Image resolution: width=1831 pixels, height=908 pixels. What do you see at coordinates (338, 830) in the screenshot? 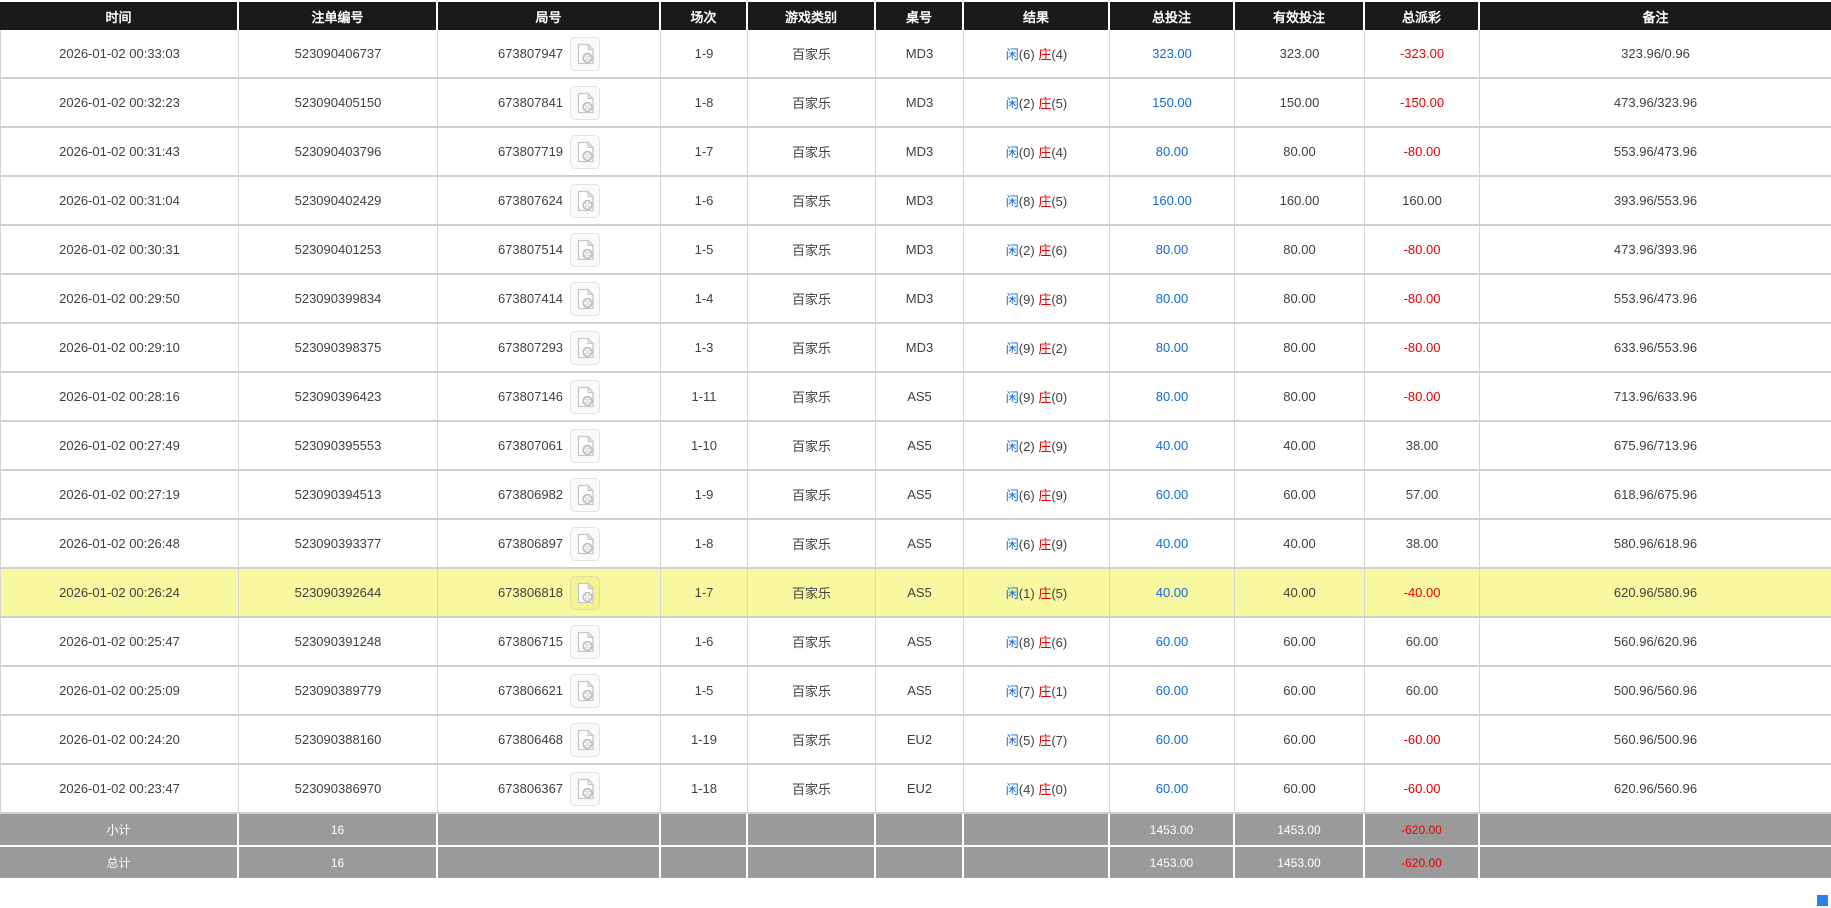
I see `summary-count: 16` at bounding box center [338, 830].